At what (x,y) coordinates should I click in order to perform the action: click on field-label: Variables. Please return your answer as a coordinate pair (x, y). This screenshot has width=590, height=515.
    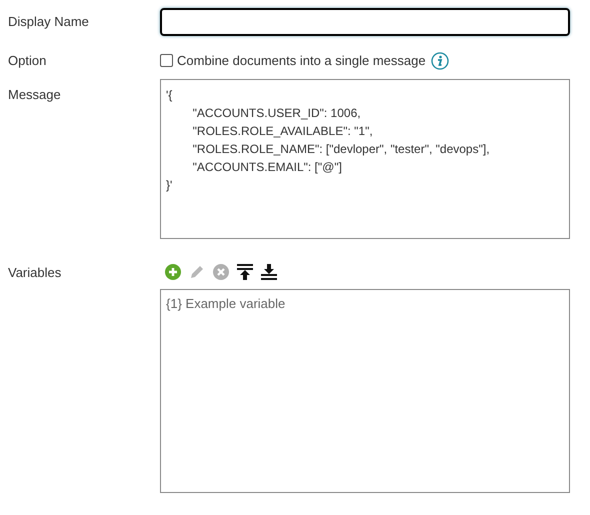
    Looking at the image, I should click on (34, 273).